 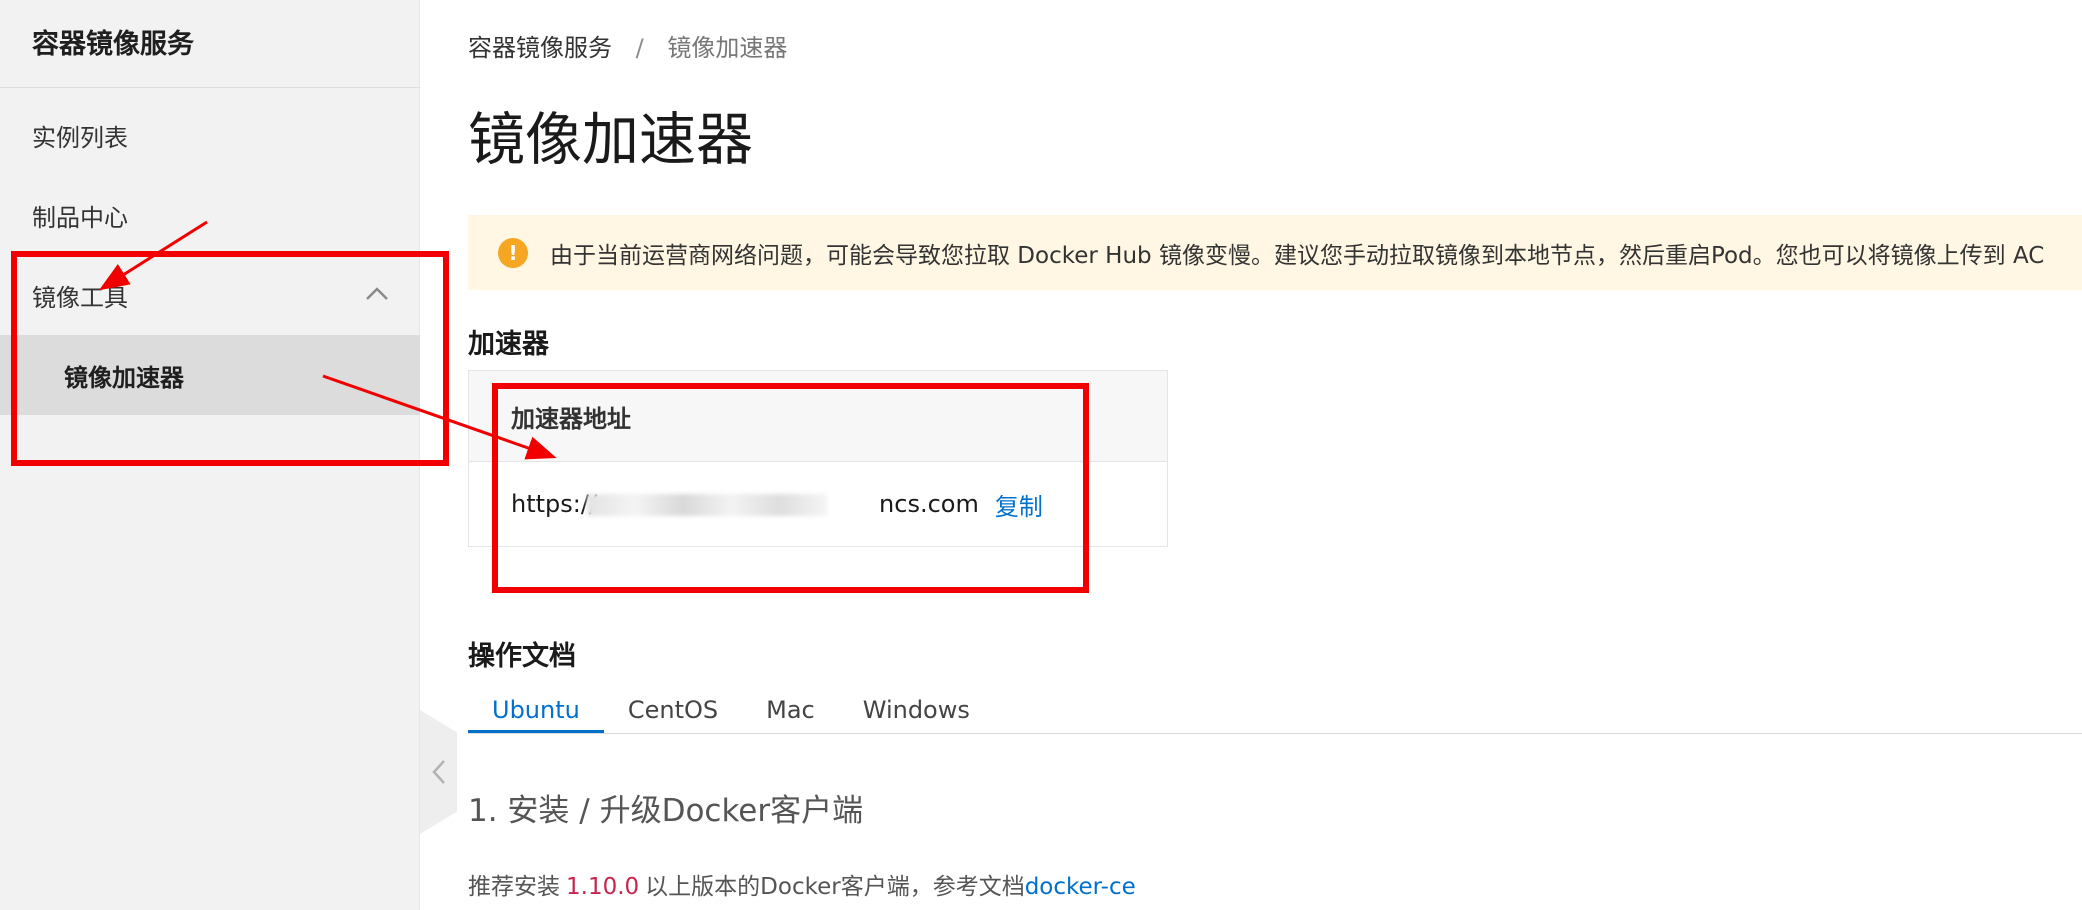 What do you see at coordinates (627, 45) in the screenshot?
I see `breadcrumb: 容器镜像服务 / 镜像加速器` at bounding box center [627, 45].